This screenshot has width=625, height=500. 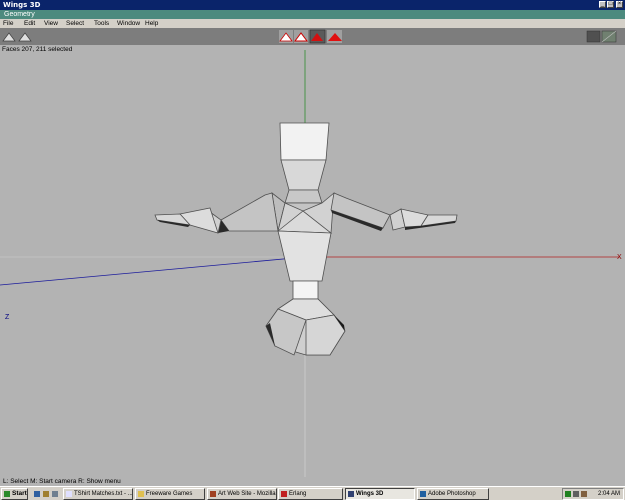 I want to click on task-wings-3d: Wings 3D, so click(x=380, y=494).